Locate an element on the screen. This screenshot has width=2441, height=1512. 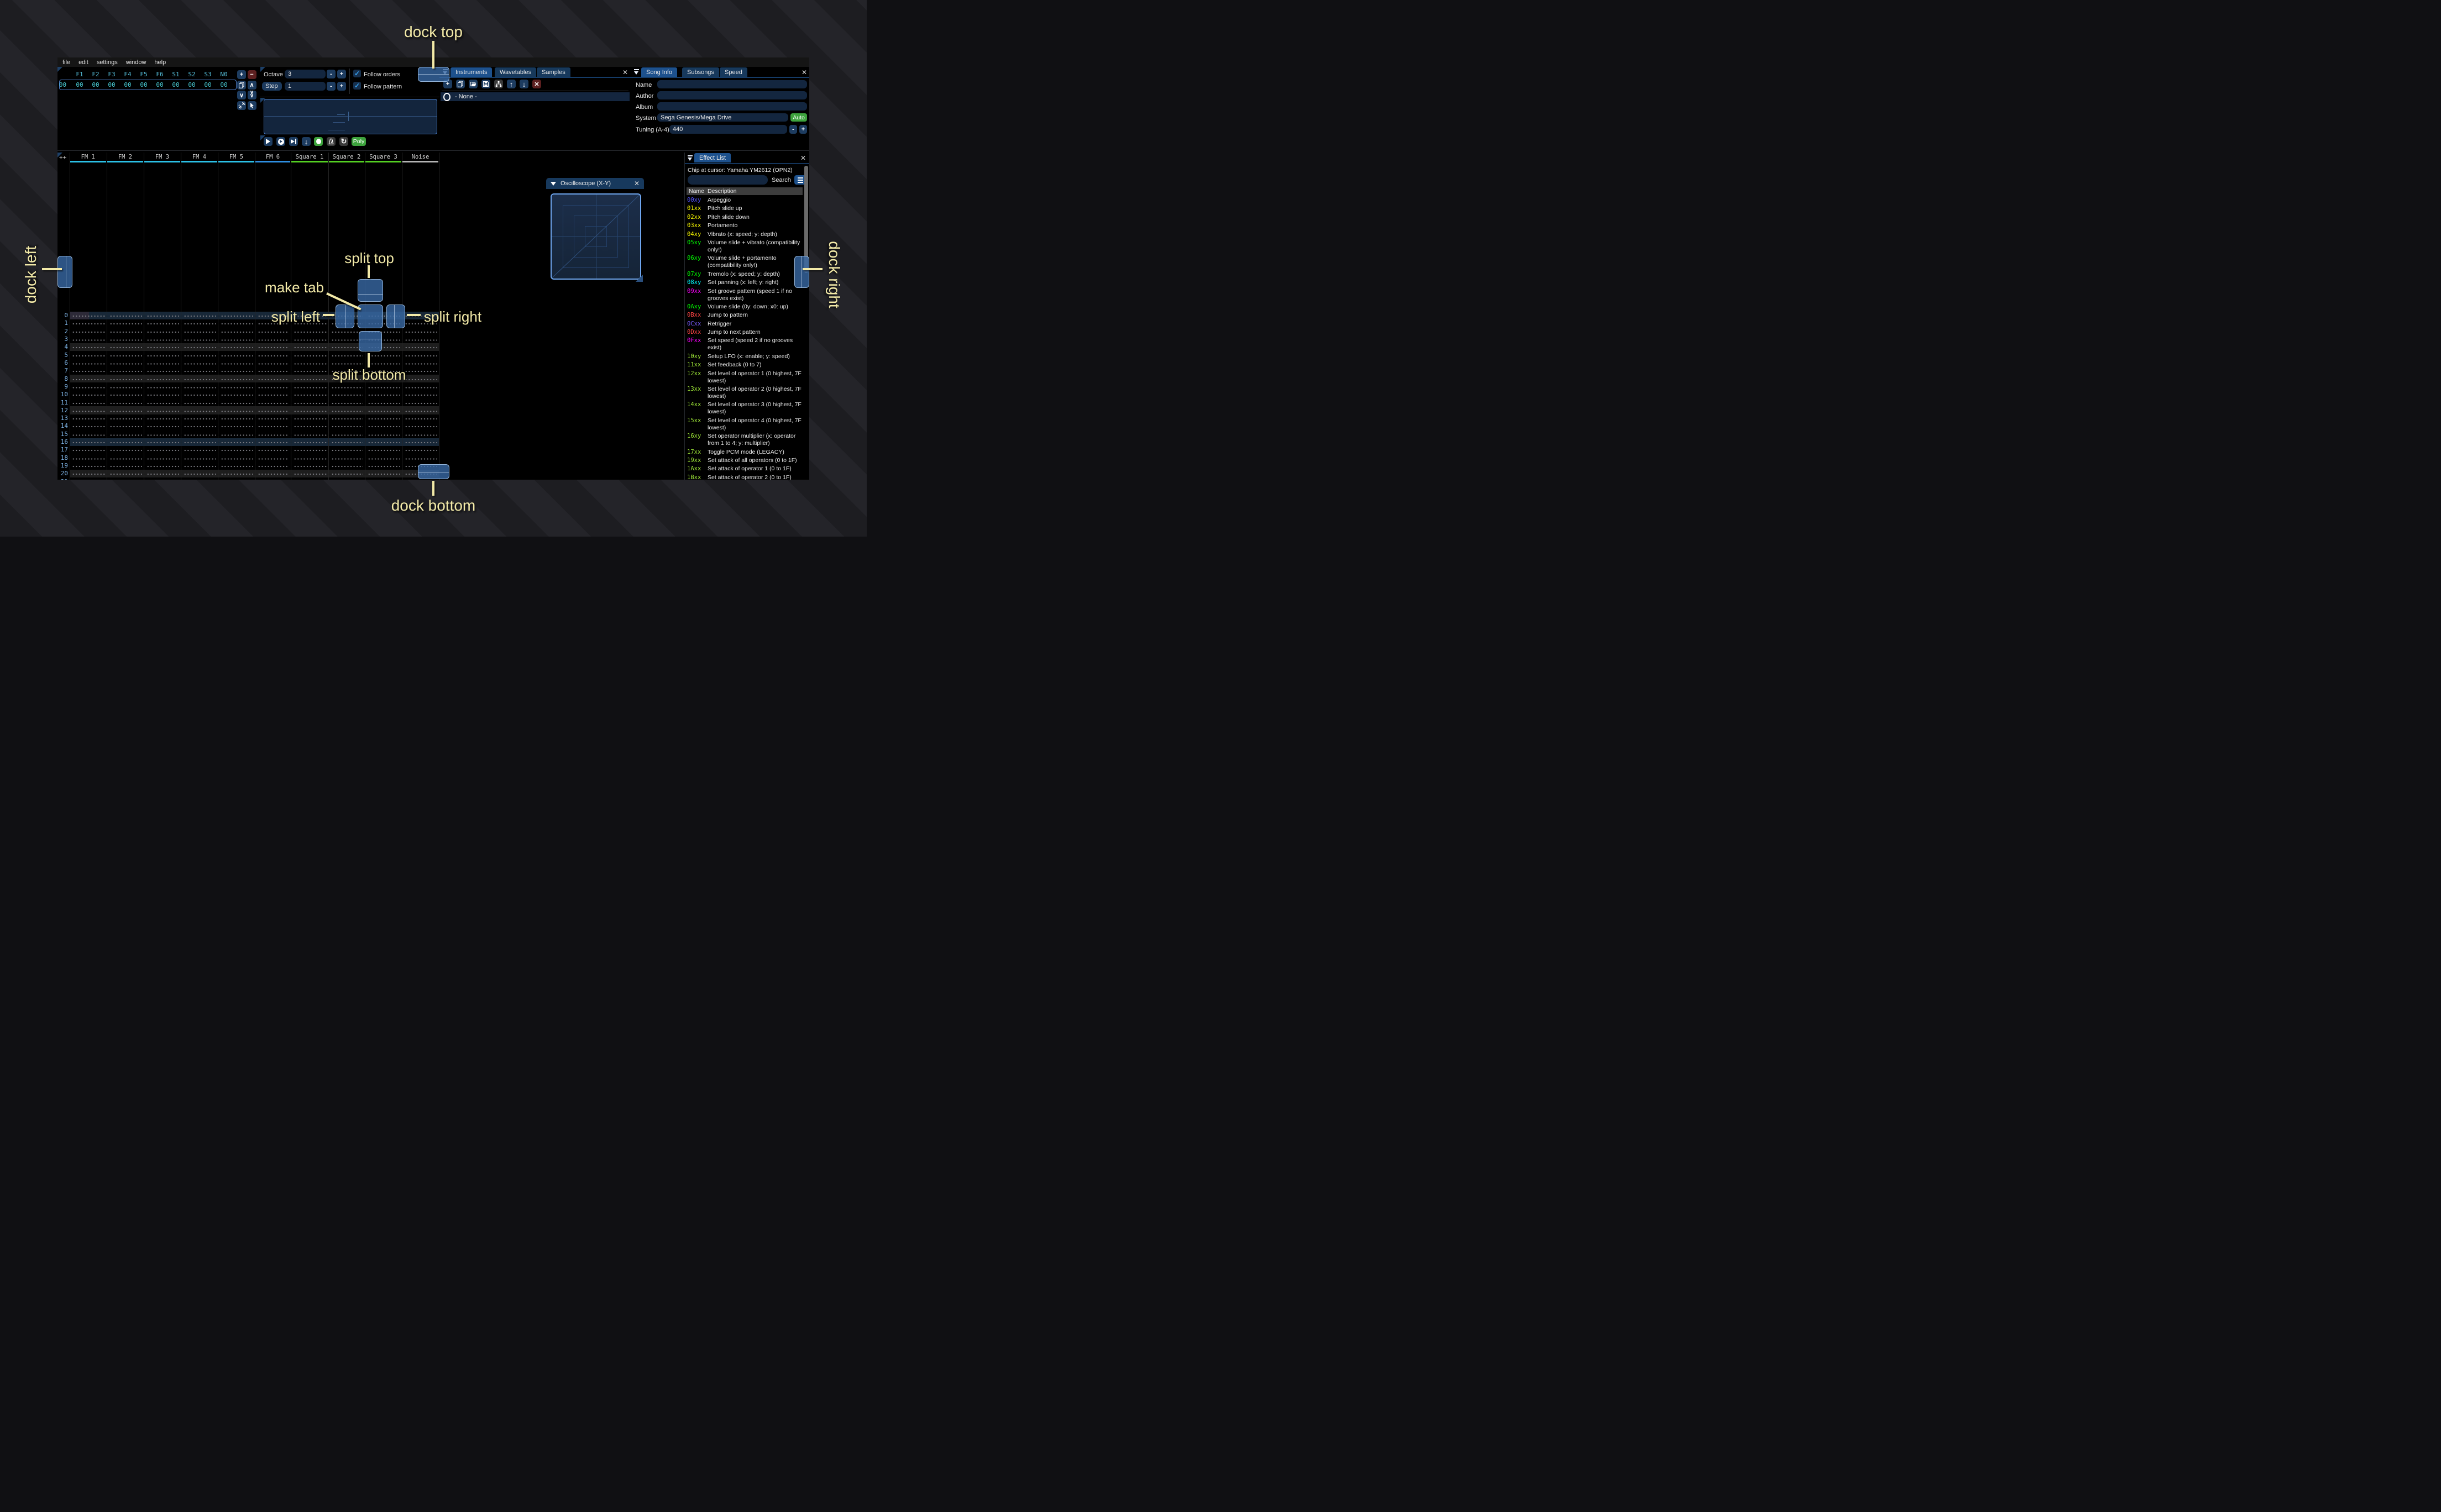
channel-header-square-1: Square 1 is located at coordinates (309, 158).